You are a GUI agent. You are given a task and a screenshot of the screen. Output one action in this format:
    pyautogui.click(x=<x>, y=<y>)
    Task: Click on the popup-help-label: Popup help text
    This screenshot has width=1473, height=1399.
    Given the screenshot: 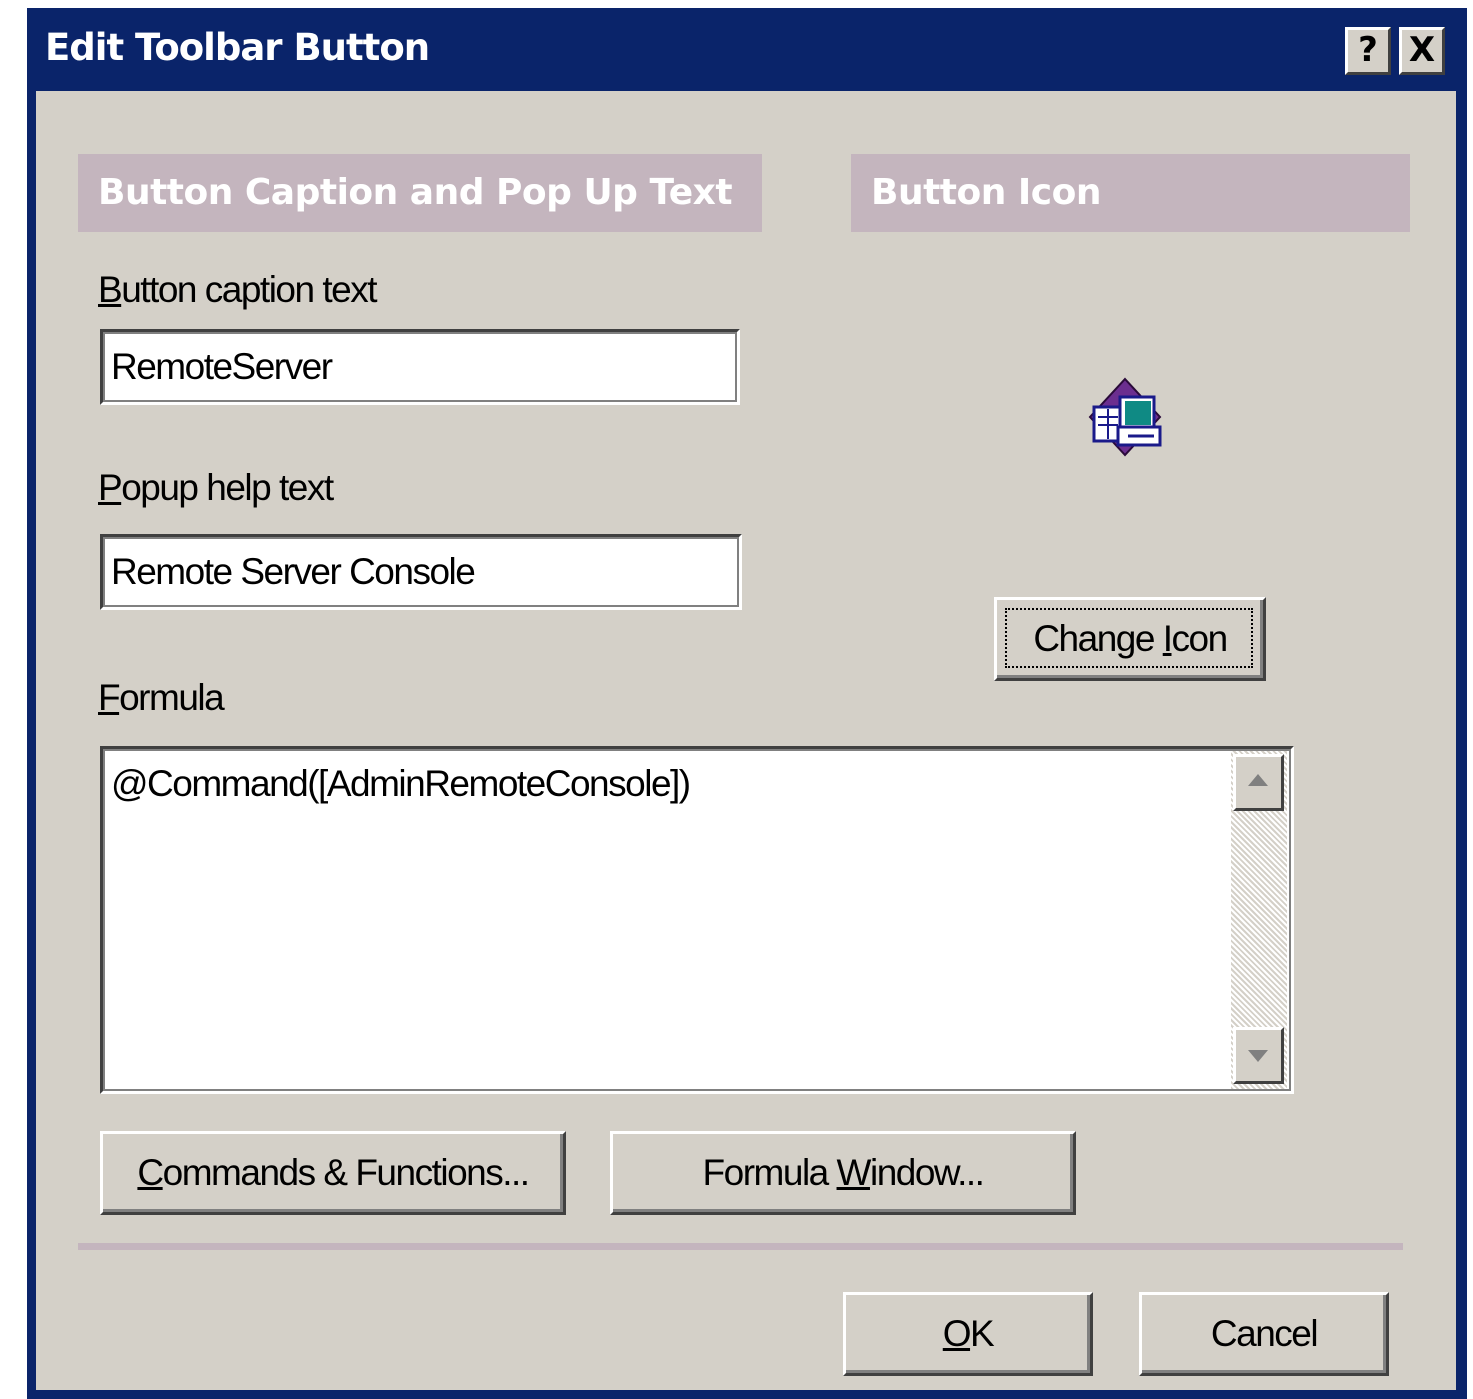 What is the action you would take?
    pyautogui.click(x=216, y=487)
    